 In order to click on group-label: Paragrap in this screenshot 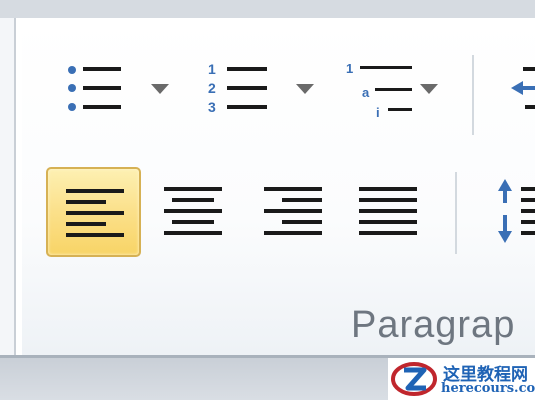, I will do `click(433, 325)`.